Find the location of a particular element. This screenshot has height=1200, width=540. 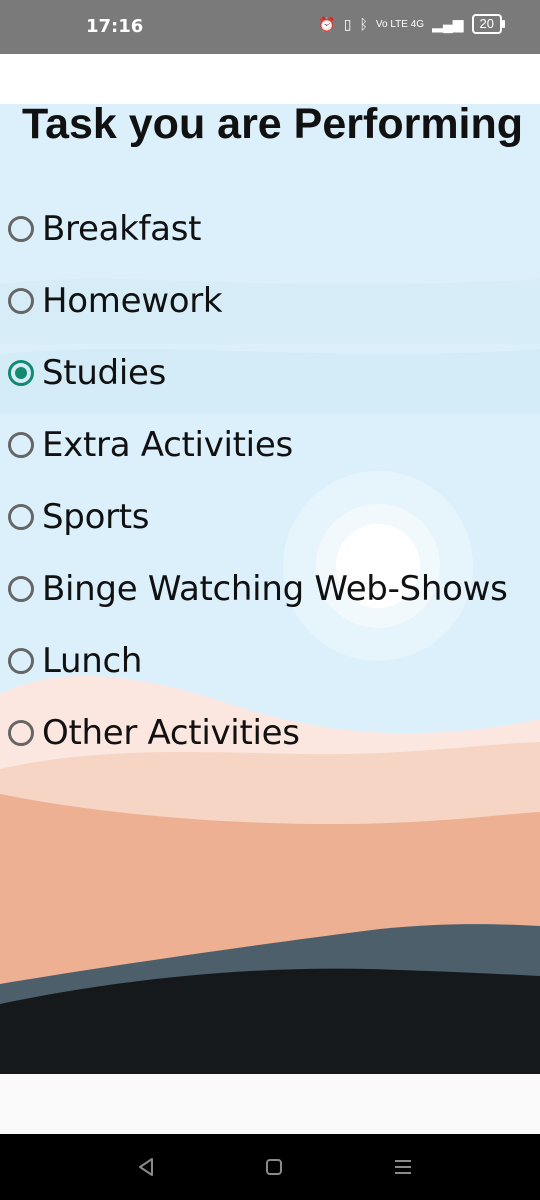

recents-menu-icon is located at coordinates (403, 1167).